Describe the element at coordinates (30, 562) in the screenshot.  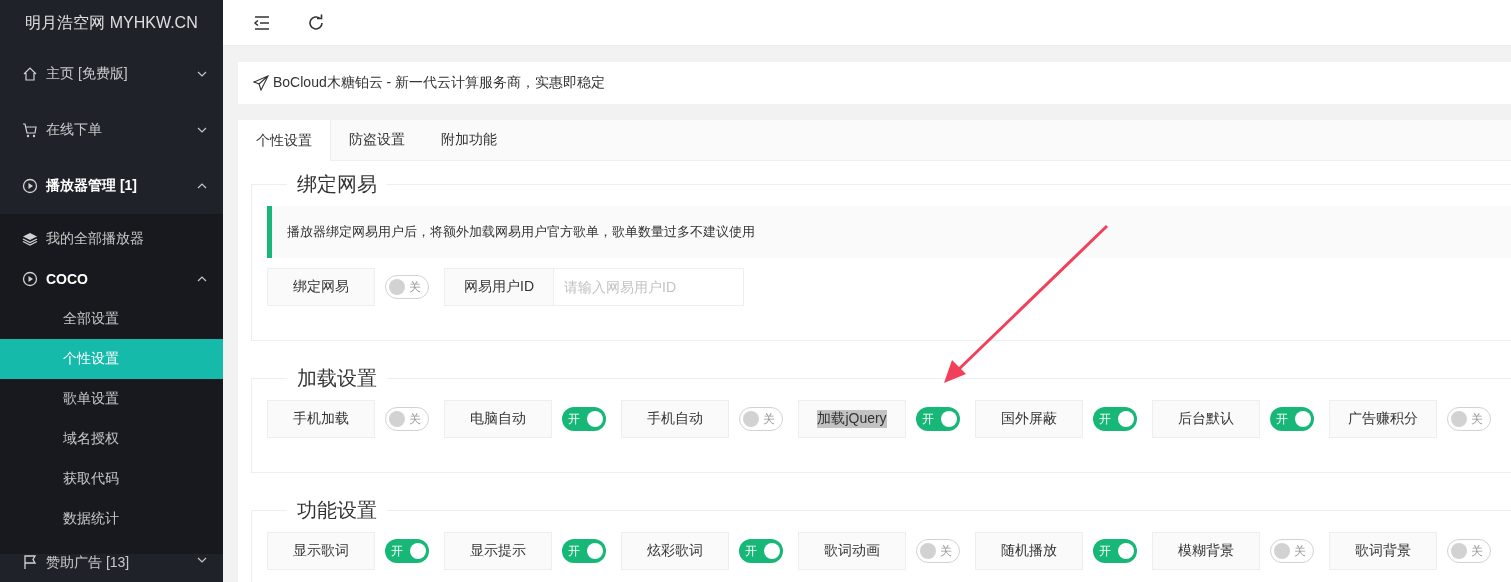
I see `flag-icon` at that location.